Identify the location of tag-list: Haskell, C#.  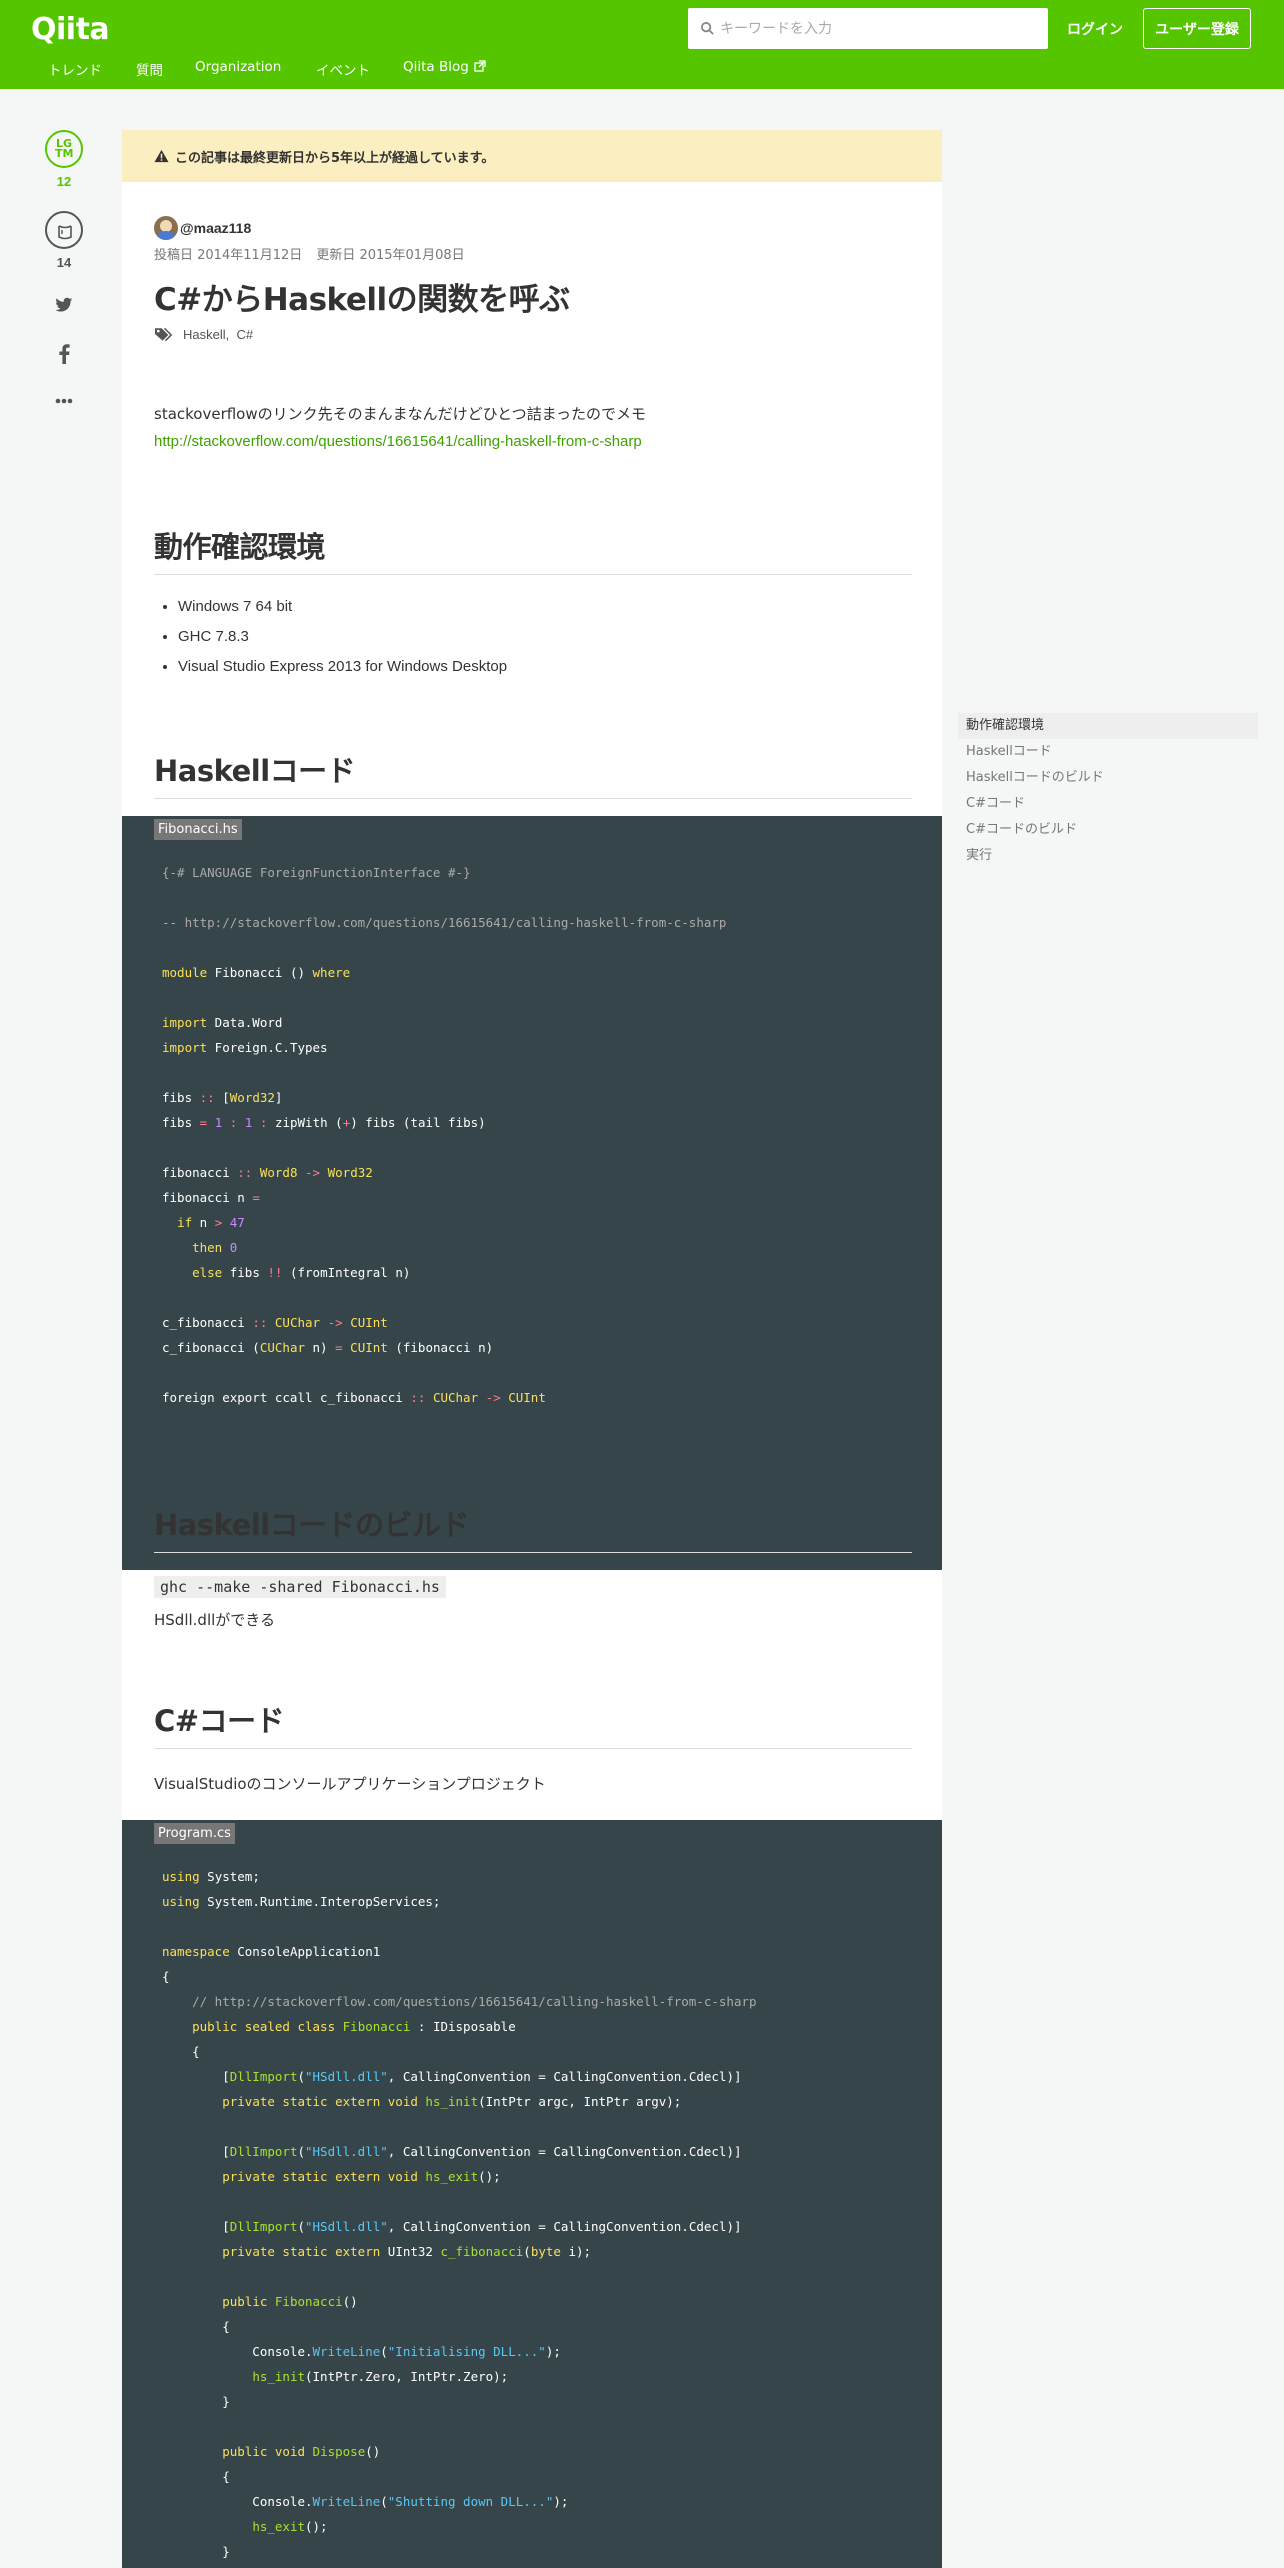
(203, 334).